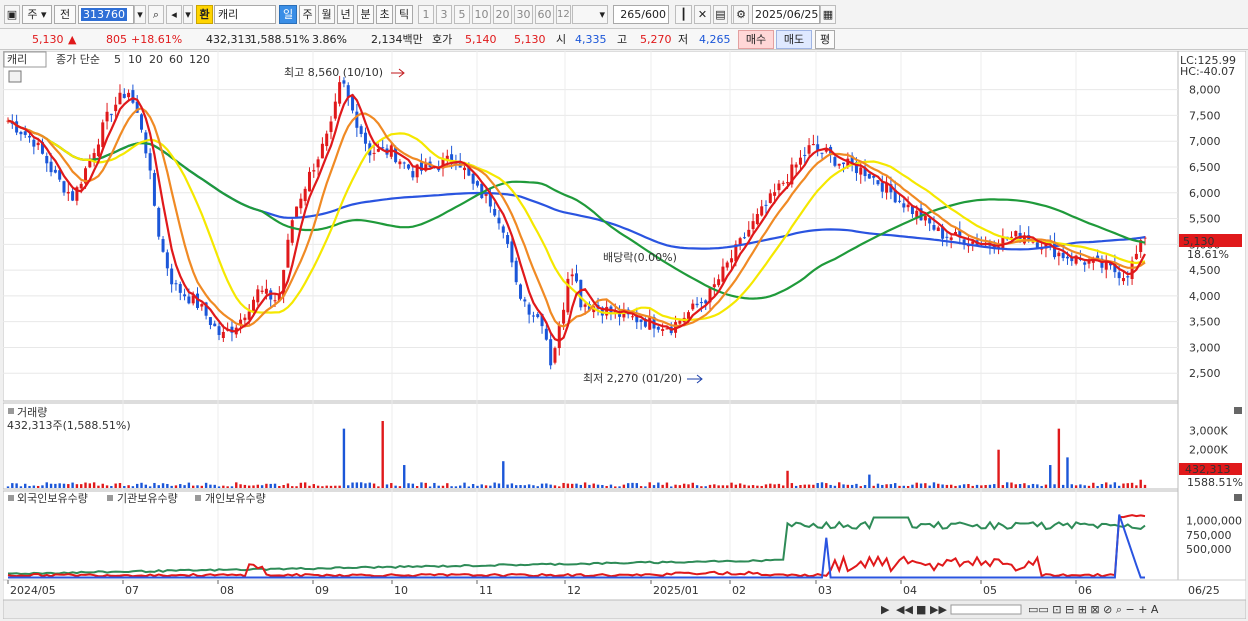 This screenshot has width=1248, height=621. Describe the element at coordinates (756, 39) in the screenshot. I see `buy-button: 매수` at that location.